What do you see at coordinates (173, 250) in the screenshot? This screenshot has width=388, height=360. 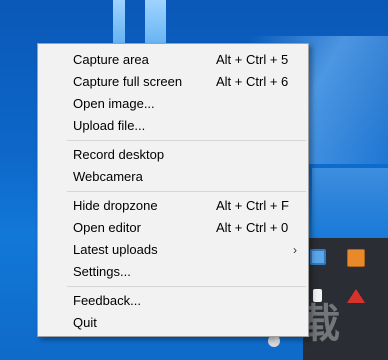 I see `menu-item-latest-uploads: Latest uploads ›` at bounding box center [173, 250].